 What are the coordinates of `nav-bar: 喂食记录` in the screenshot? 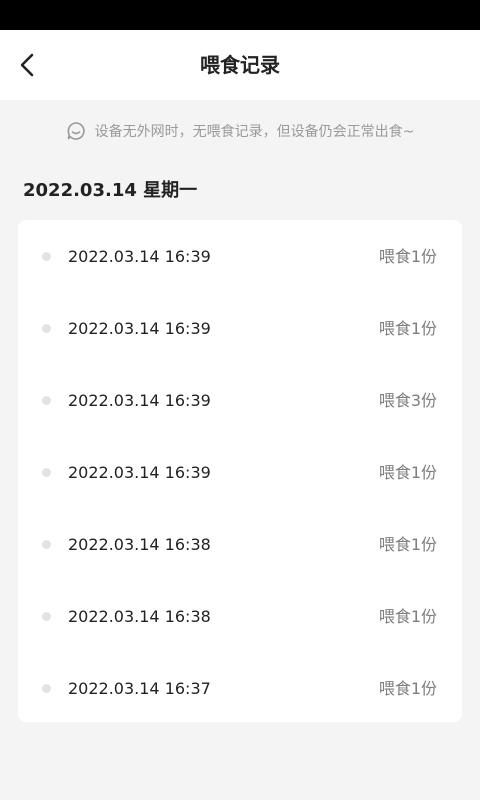 It's located at (240, 65).